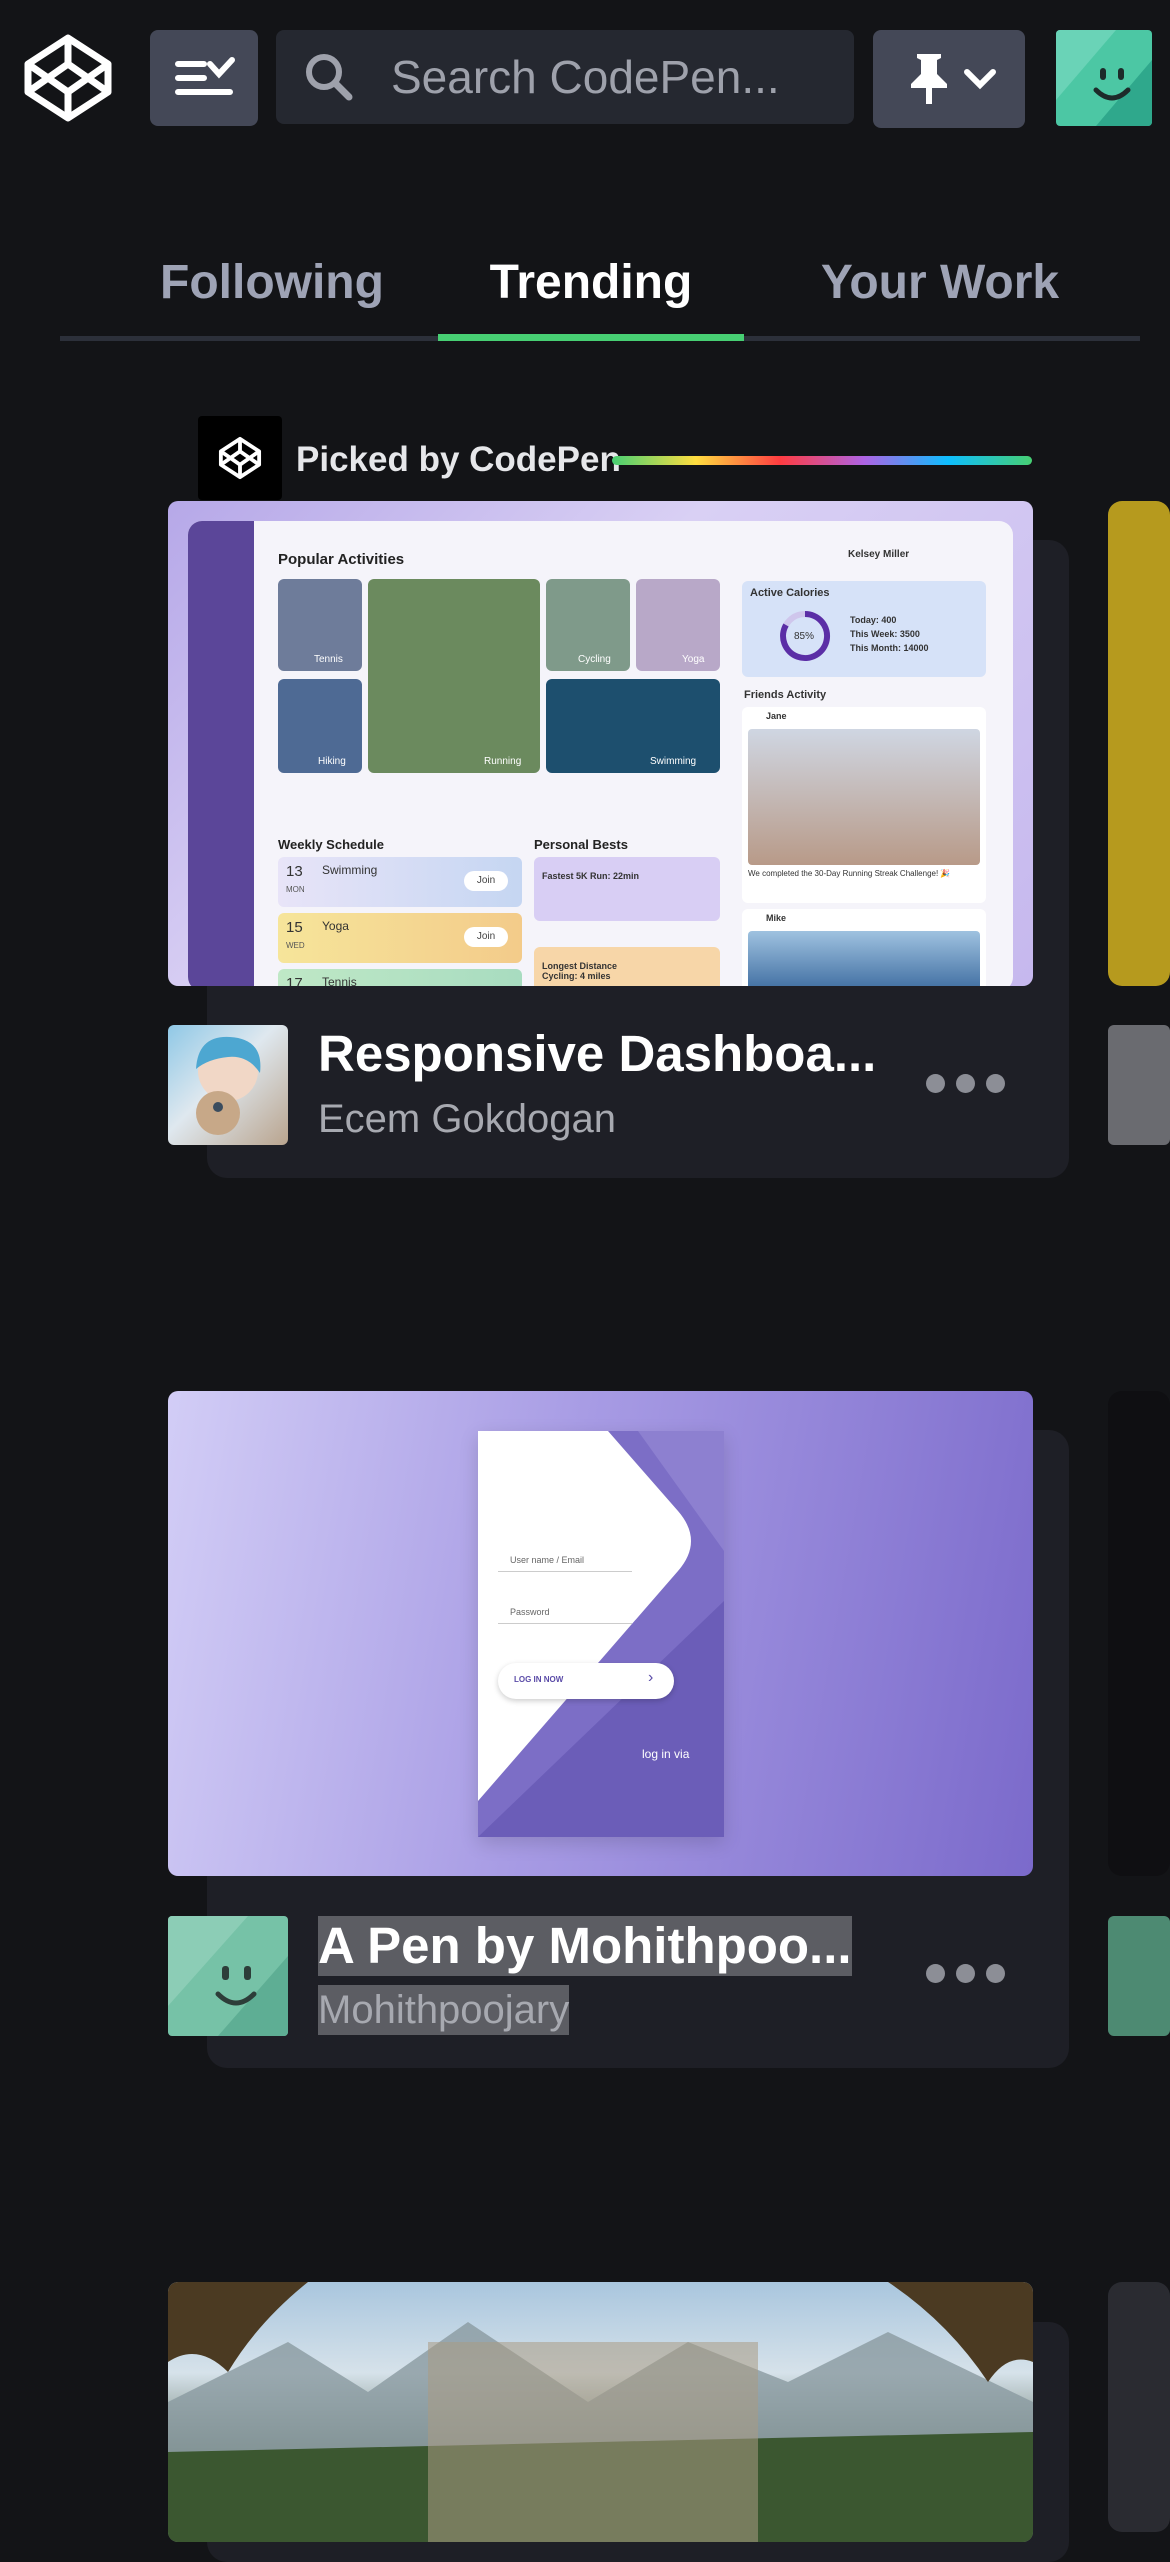 The width and height of the screenshot is (1170, 2562). Describe the element at coordinates (341, 559) in the screenshot. I see `dashboard-heading: Popular Activities` at that location.